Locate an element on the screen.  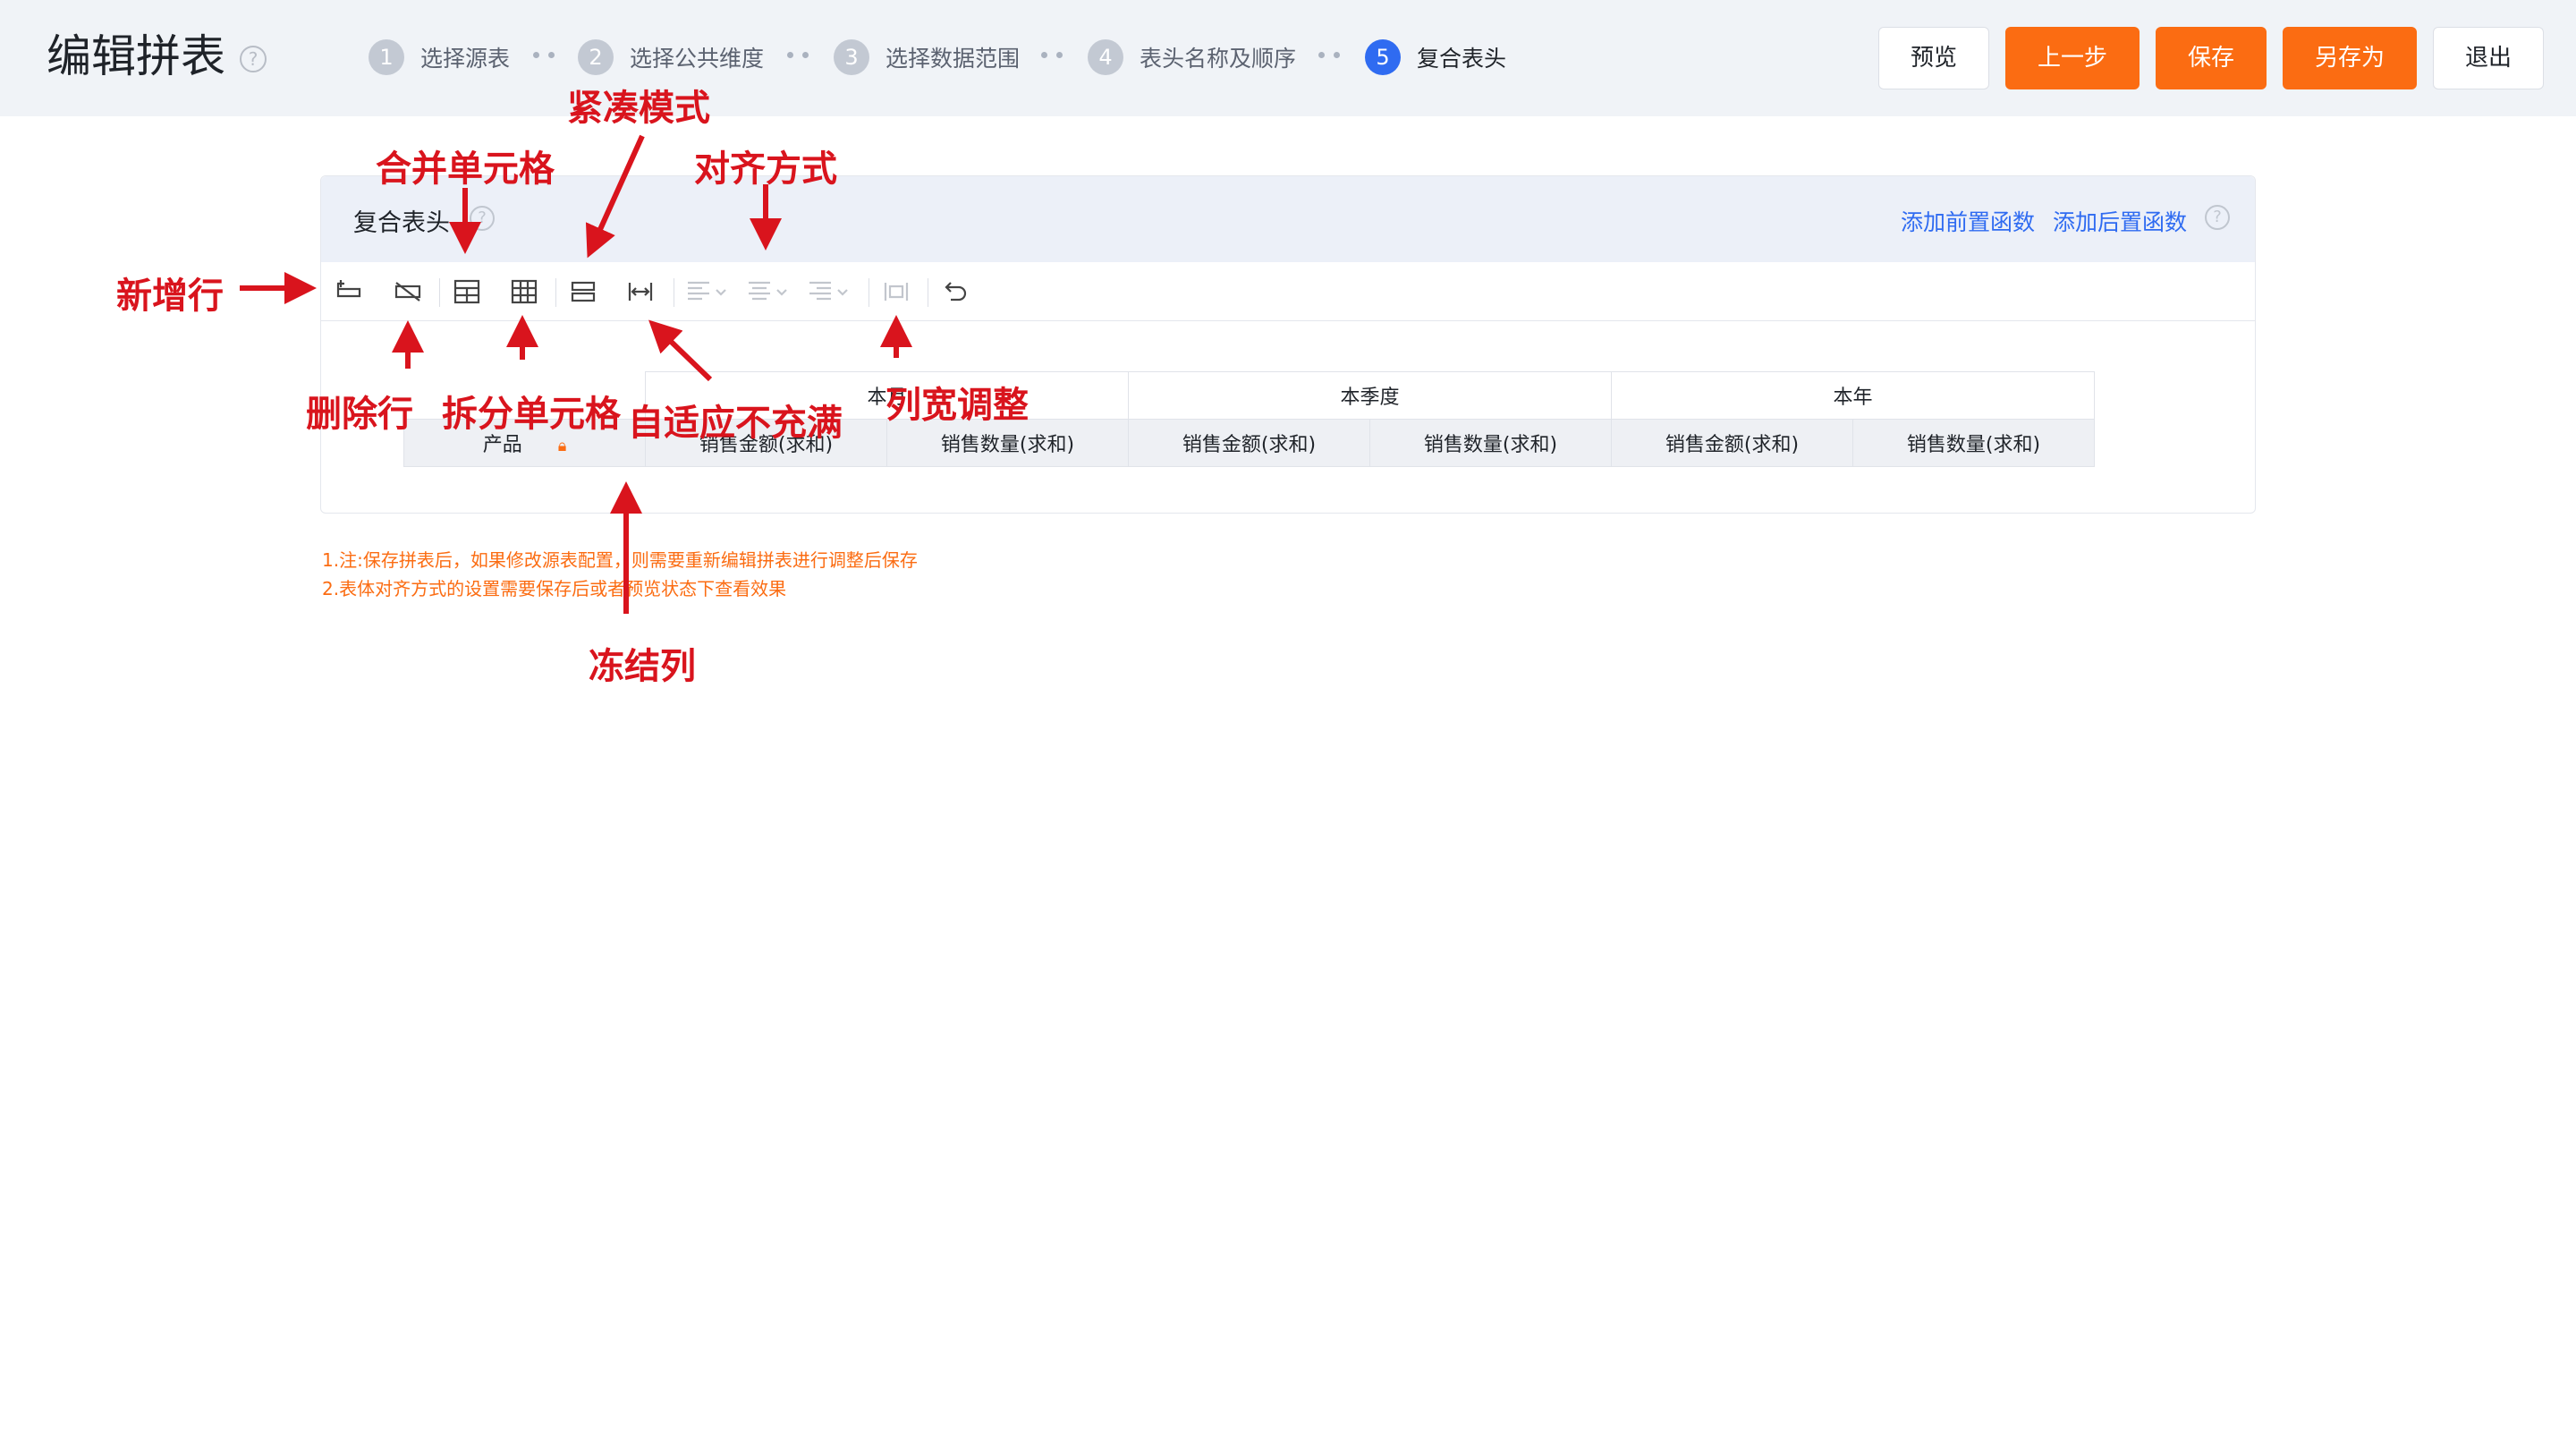
annotation-compact: 紧凑模式 is located at coordinates (638, 108).